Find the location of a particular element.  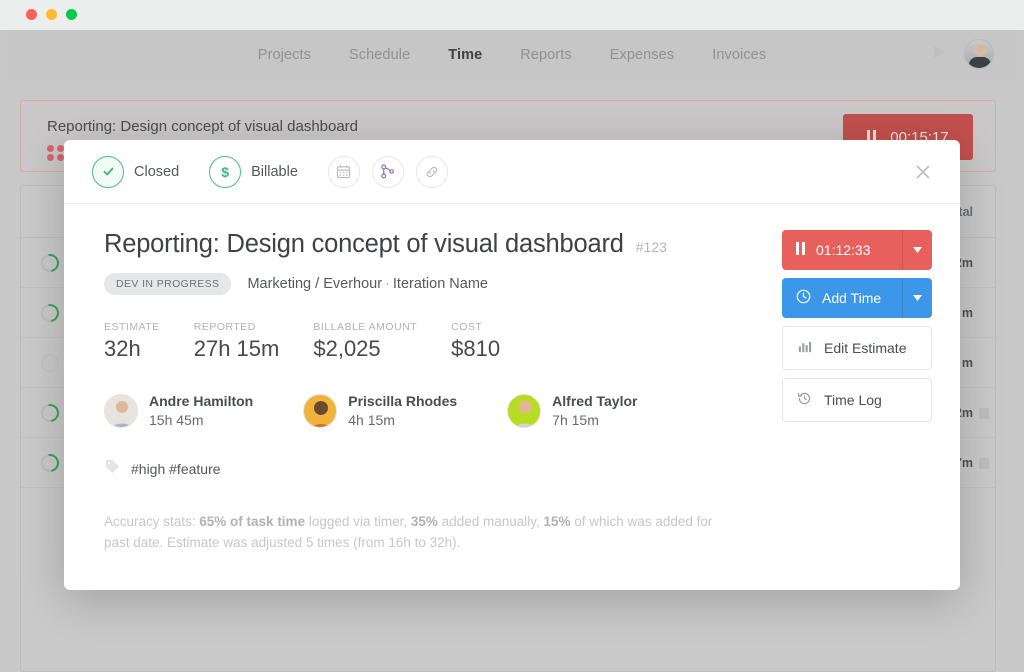

breadcrumb: Marketing / Everhour · Iteration Name is located at coordinates (367, 284).